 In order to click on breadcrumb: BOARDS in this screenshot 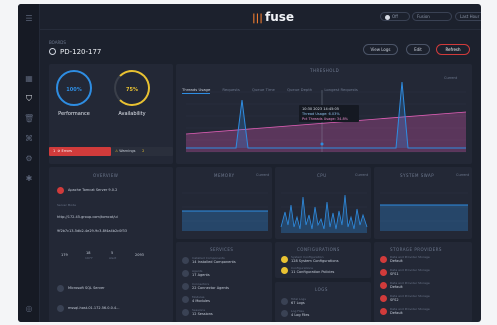, I will do `click(57, 42)`.